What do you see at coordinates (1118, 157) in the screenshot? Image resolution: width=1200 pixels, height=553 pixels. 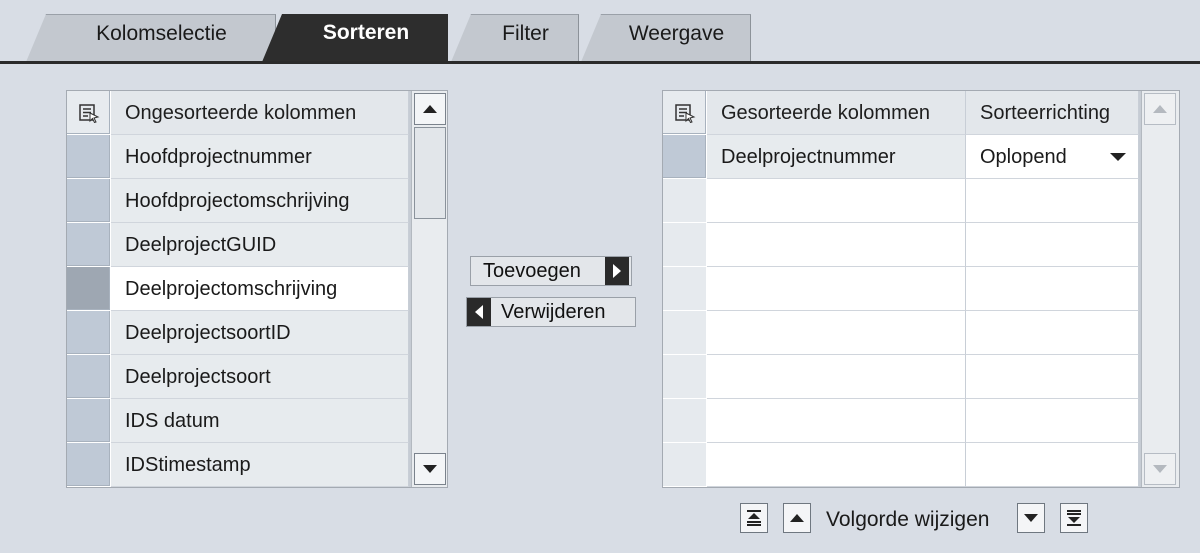 I see `dropdown-arrow-icon` at bounding box center [1118, 157].